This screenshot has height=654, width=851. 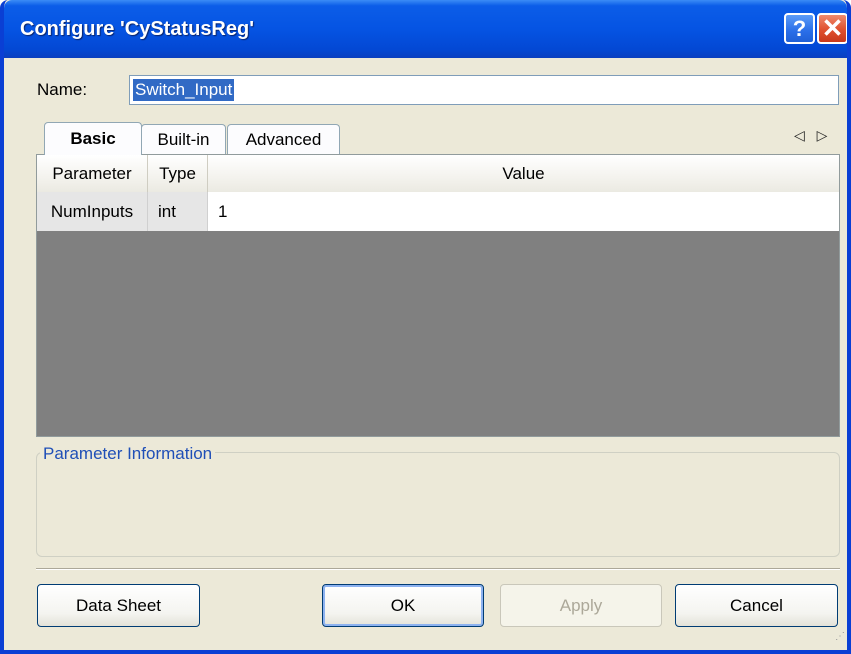 What do you see at coordinates (523, 211) in the screenshot?
I see `cell-value-input: 1` at bounding box center [523, 211].